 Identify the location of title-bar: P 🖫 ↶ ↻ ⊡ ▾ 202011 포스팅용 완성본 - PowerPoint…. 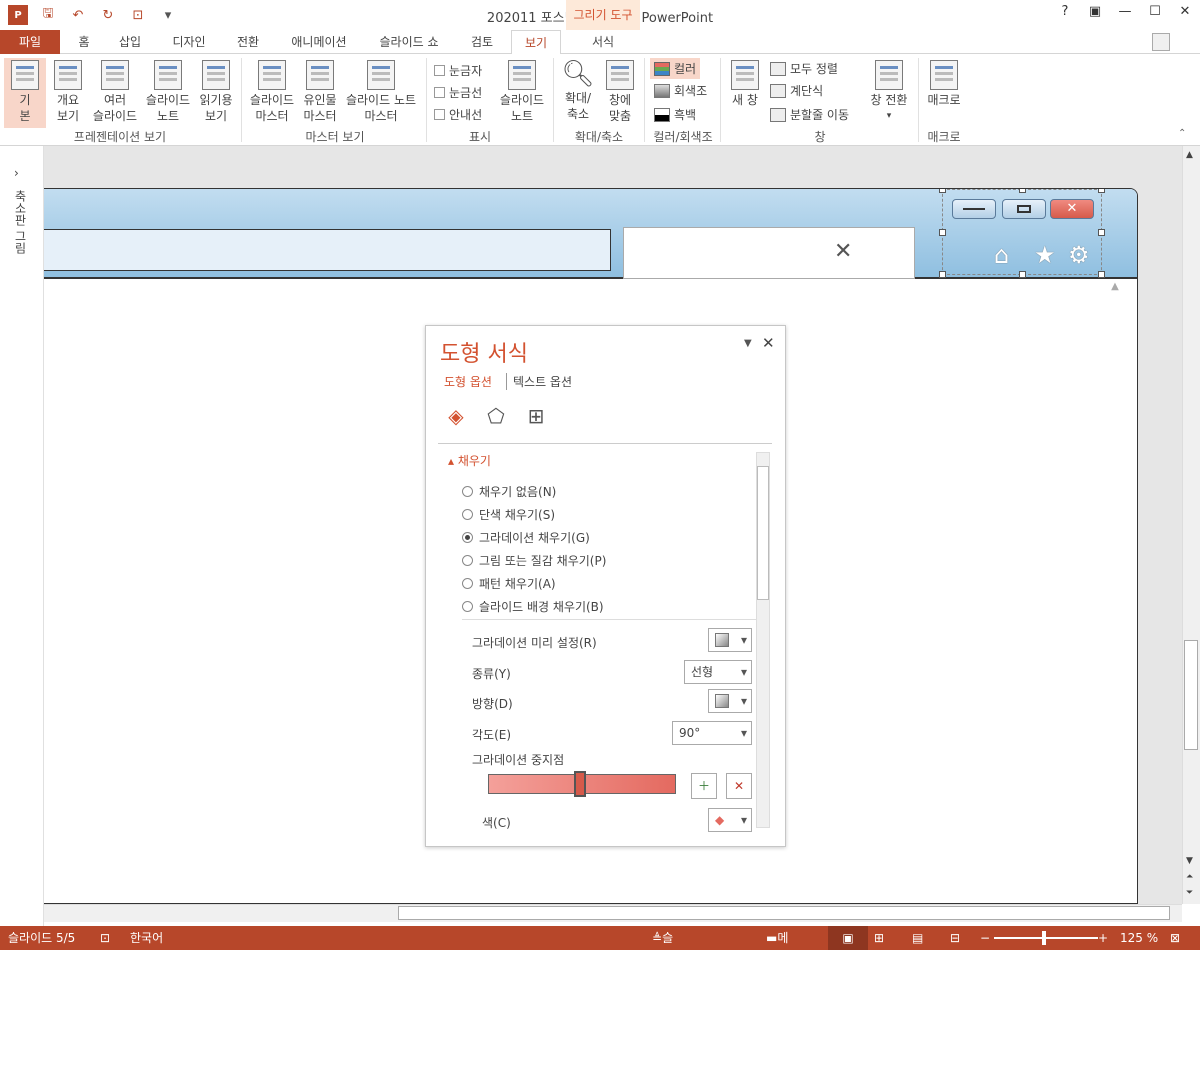
(600, 15).